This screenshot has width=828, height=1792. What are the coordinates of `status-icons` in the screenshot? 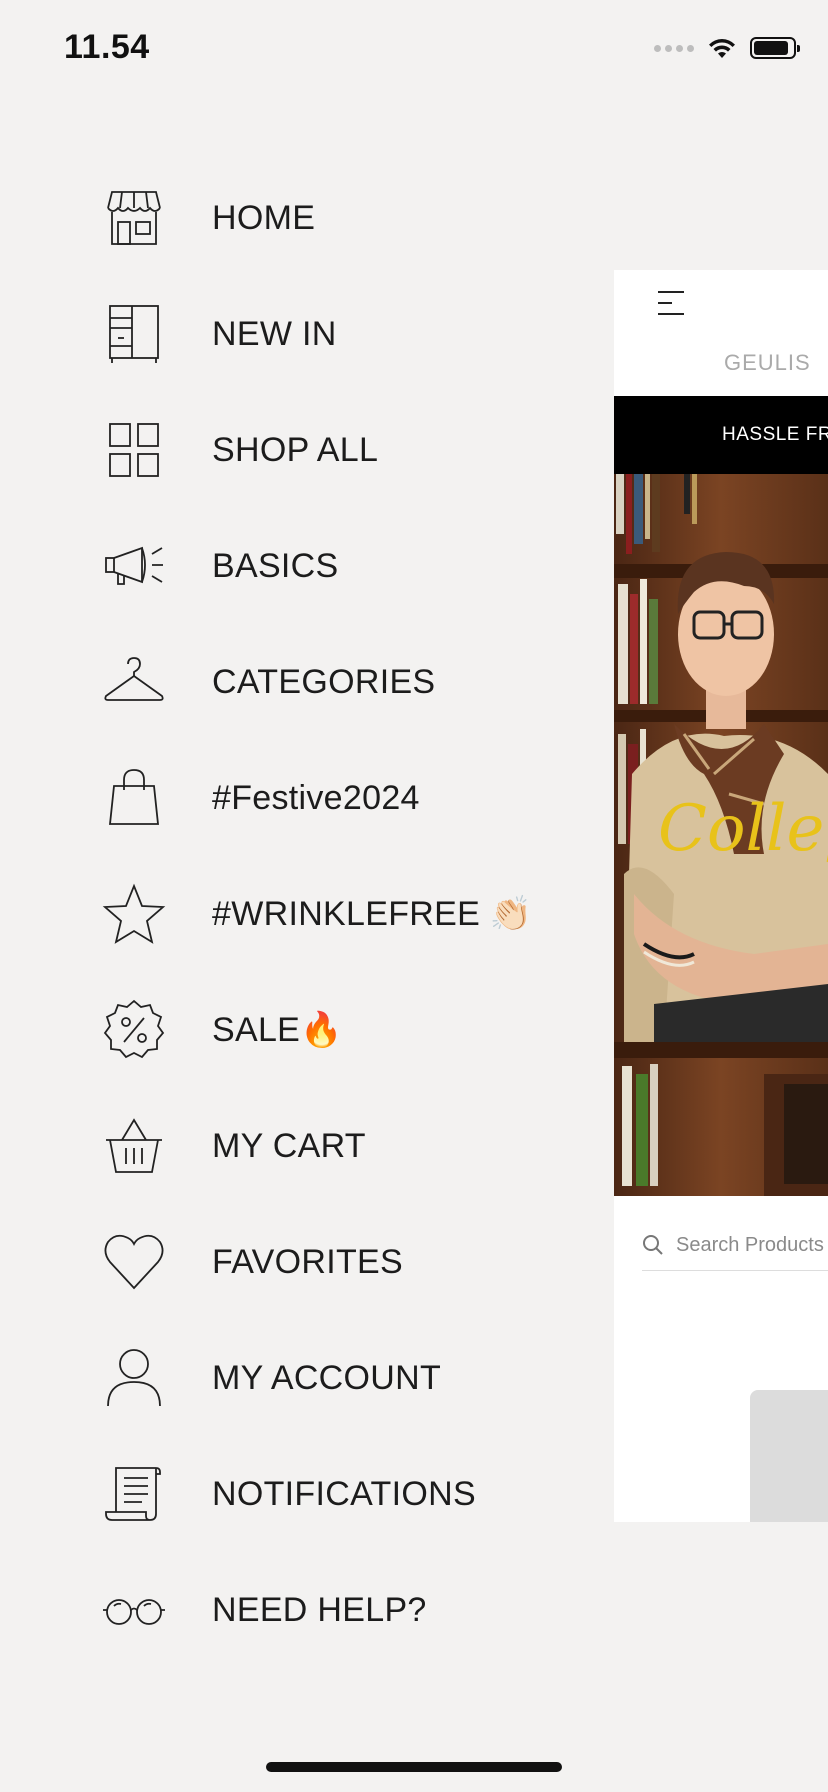 It's located at (727, 48).